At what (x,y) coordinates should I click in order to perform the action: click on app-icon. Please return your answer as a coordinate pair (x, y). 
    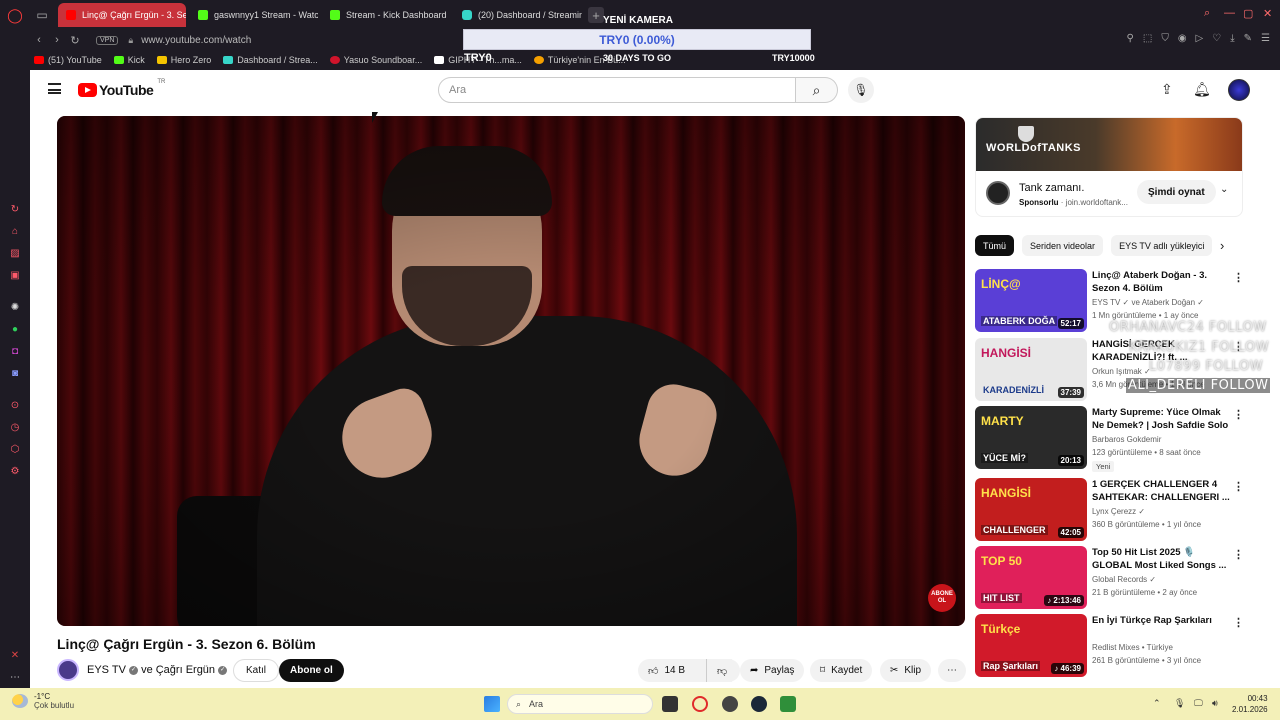
    Looking at the image, I should click on (730, 704).